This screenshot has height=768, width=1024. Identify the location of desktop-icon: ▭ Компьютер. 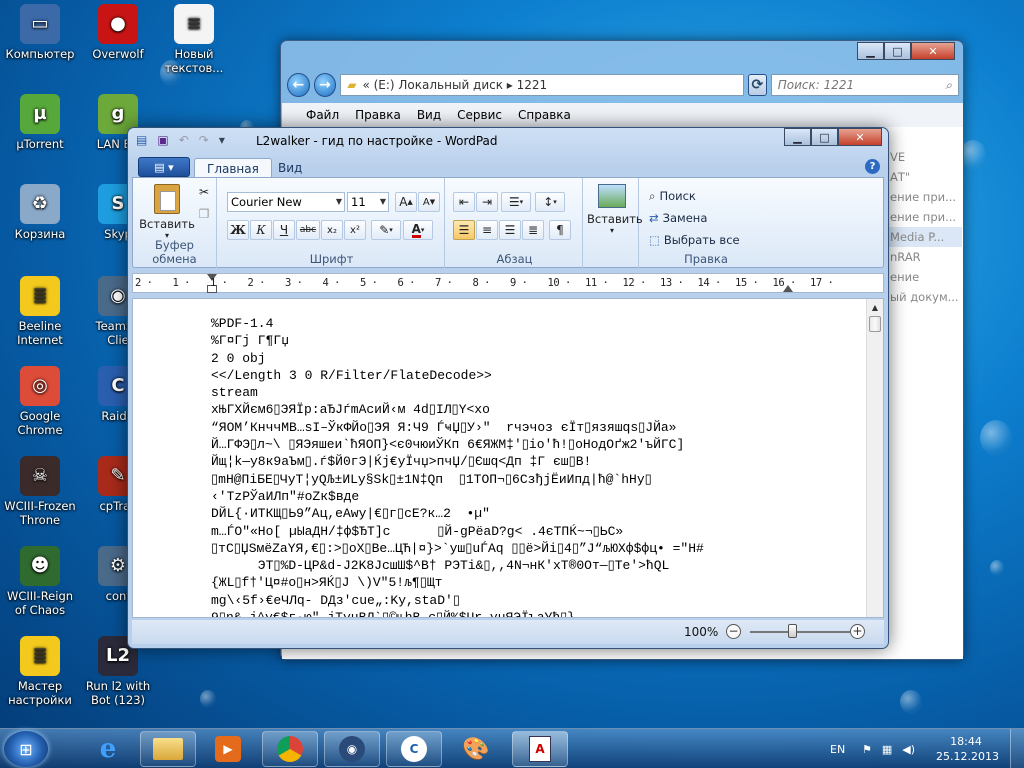
(40, 32).